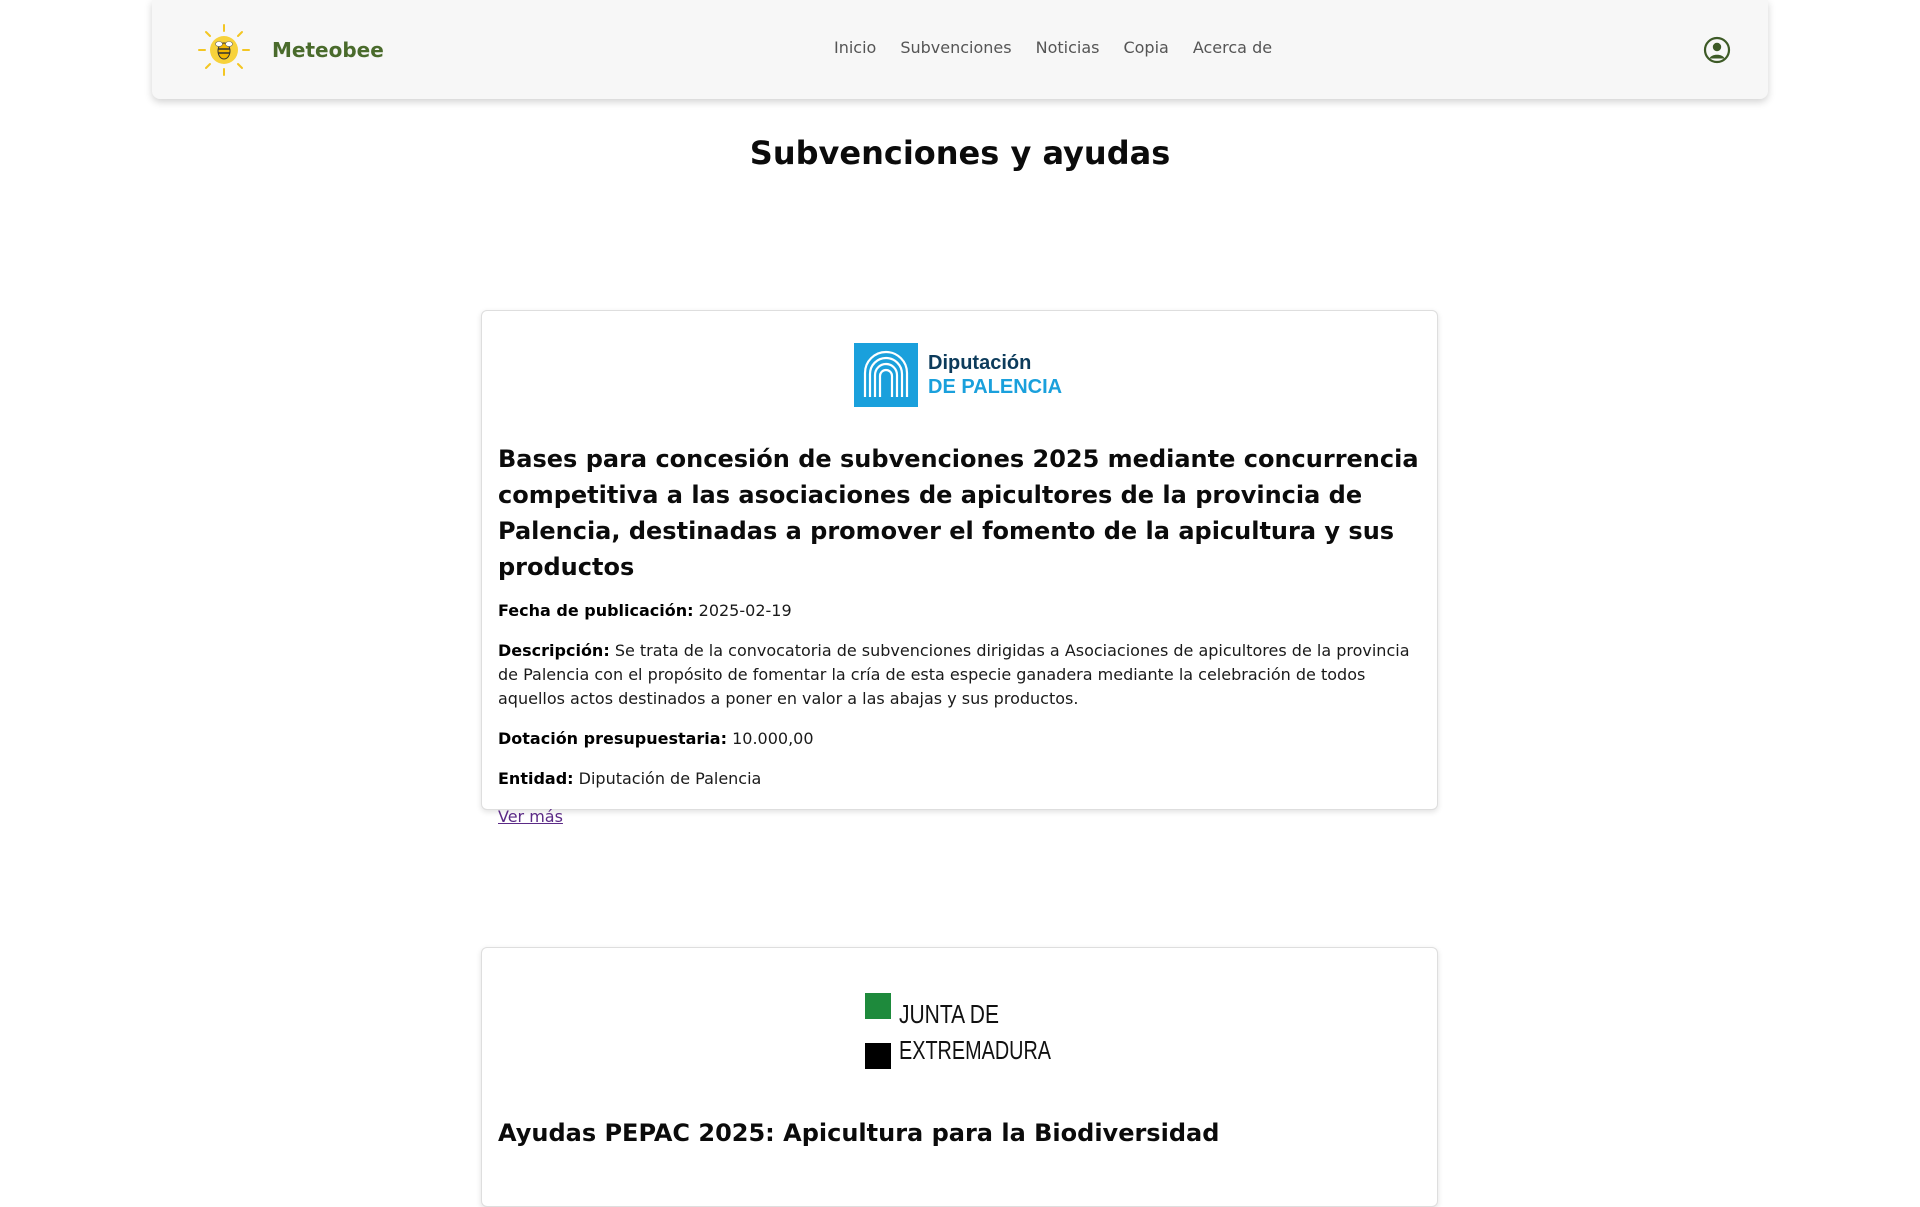 The image size is (1920, 1207). Describe the element at coordinates (1232, 47) in the screenshot. I see `nav-link-acerca-de: Acerca de` at that location.